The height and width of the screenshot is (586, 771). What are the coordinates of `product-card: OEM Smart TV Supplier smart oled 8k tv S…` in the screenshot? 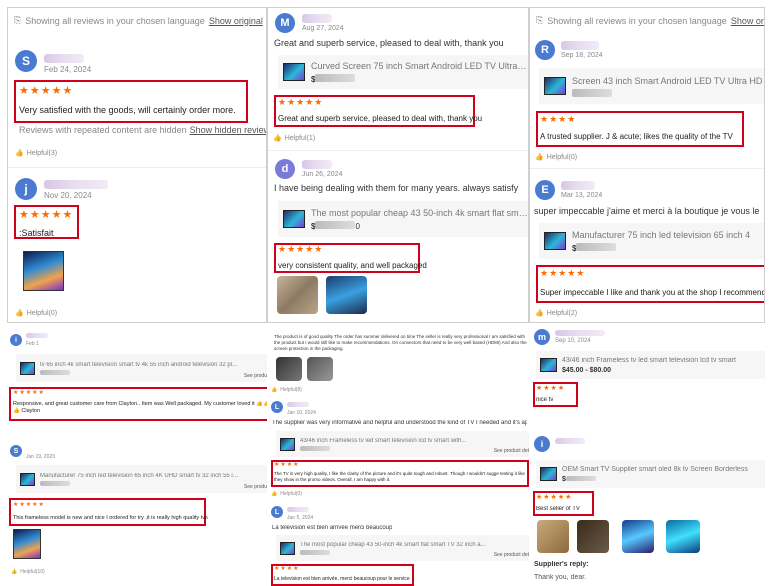 It's located at (650, 474).